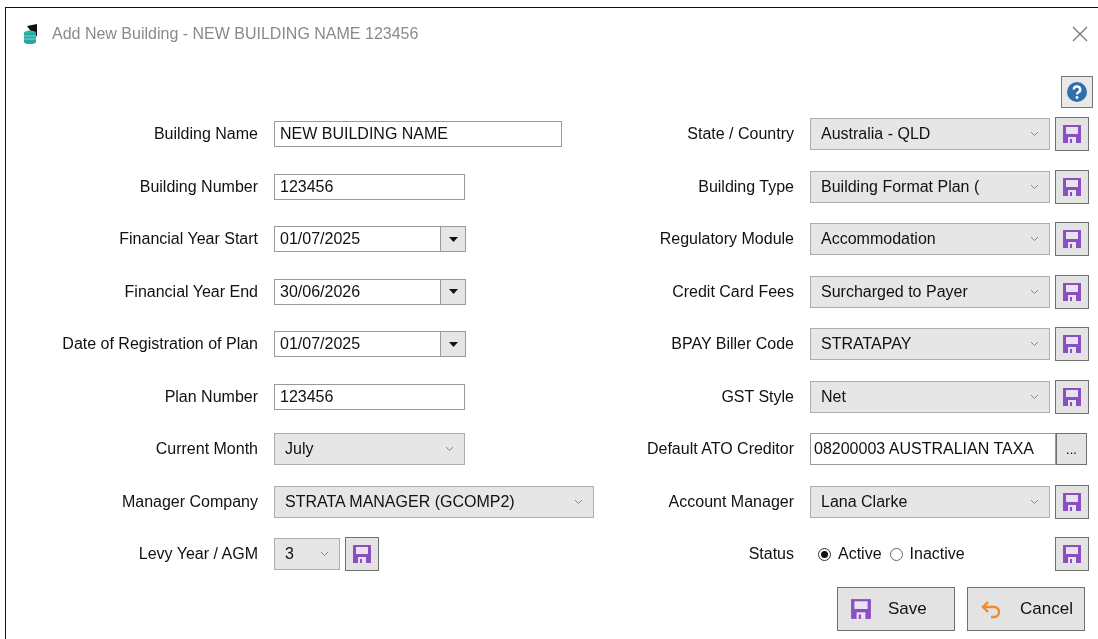  I want to click on field-label: GST Style, so click(757, 396).